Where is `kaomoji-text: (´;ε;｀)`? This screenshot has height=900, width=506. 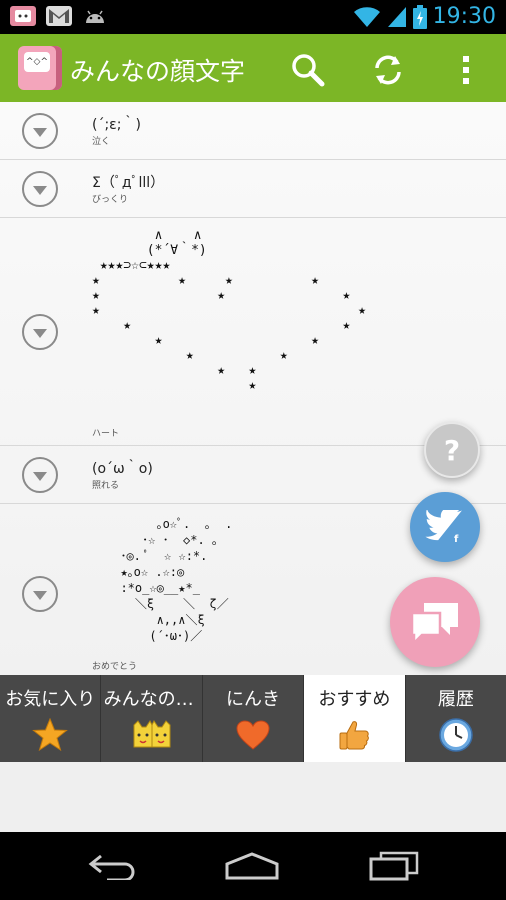
kaomoji-text: (´;ε;｀) is located at coordinates (116, 124).